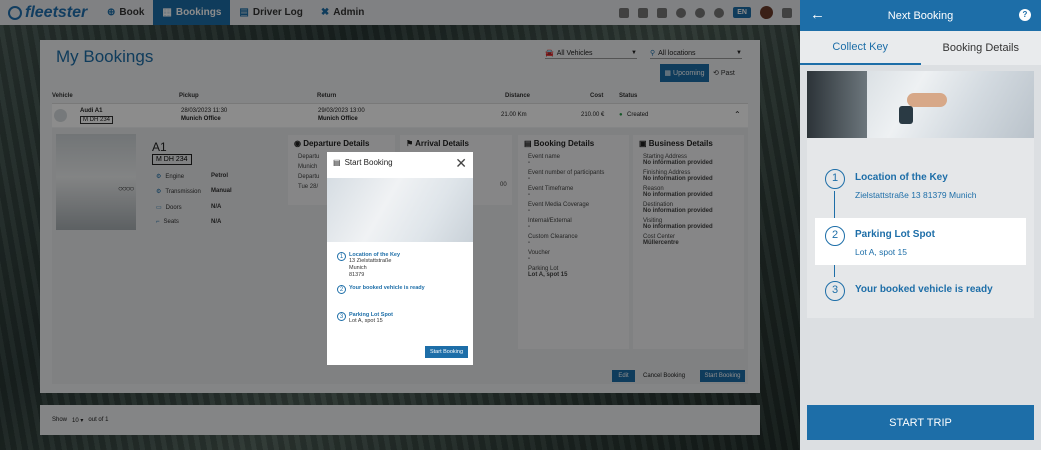  Describe the element at coordinates (363, 162) in the screenshot. I see `modal-header: ▤ Start Booking` at that location.